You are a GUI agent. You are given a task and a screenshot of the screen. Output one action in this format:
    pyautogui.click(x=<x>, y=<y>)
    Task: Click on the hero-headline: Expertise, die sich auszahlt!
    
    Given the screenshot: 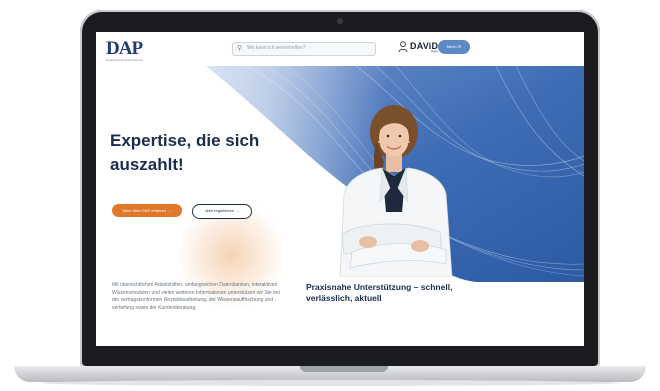 What is the action you would take?
    pyautogui.click(x=185, y=152)
    